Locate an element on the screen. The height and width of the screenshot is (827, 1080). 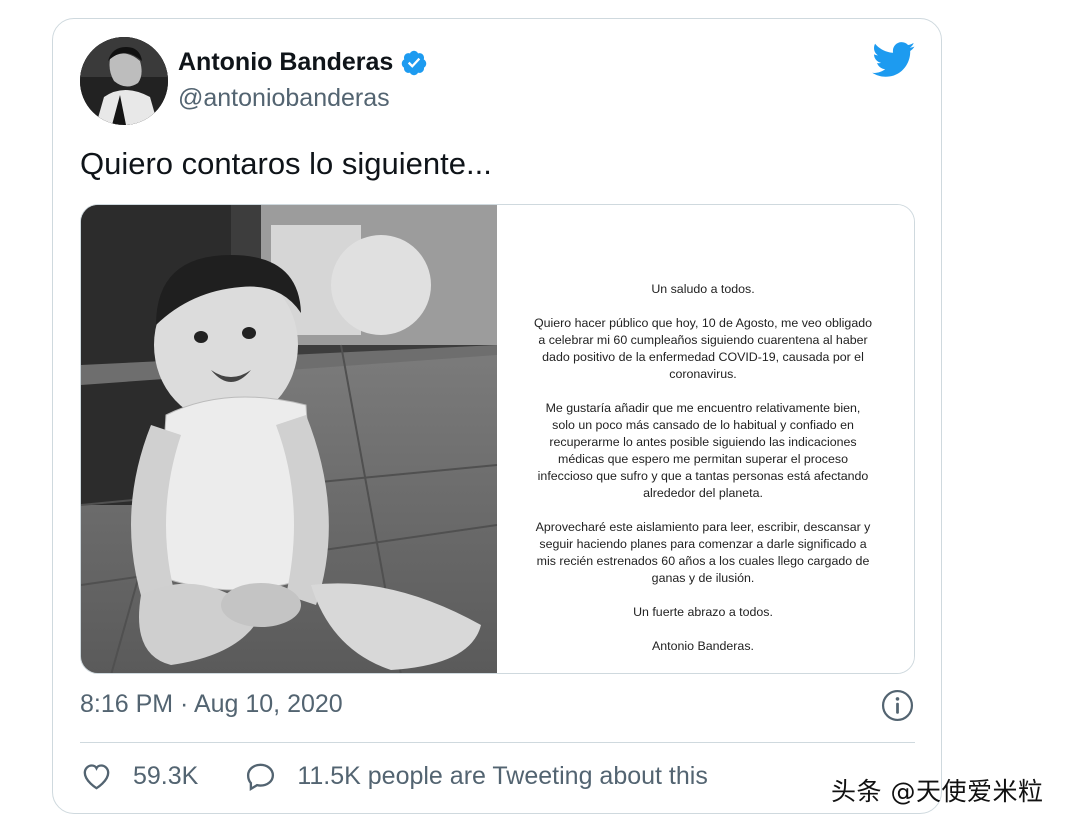
letter-signature: Antonio Banderas. is located at coordinates (703, 646).